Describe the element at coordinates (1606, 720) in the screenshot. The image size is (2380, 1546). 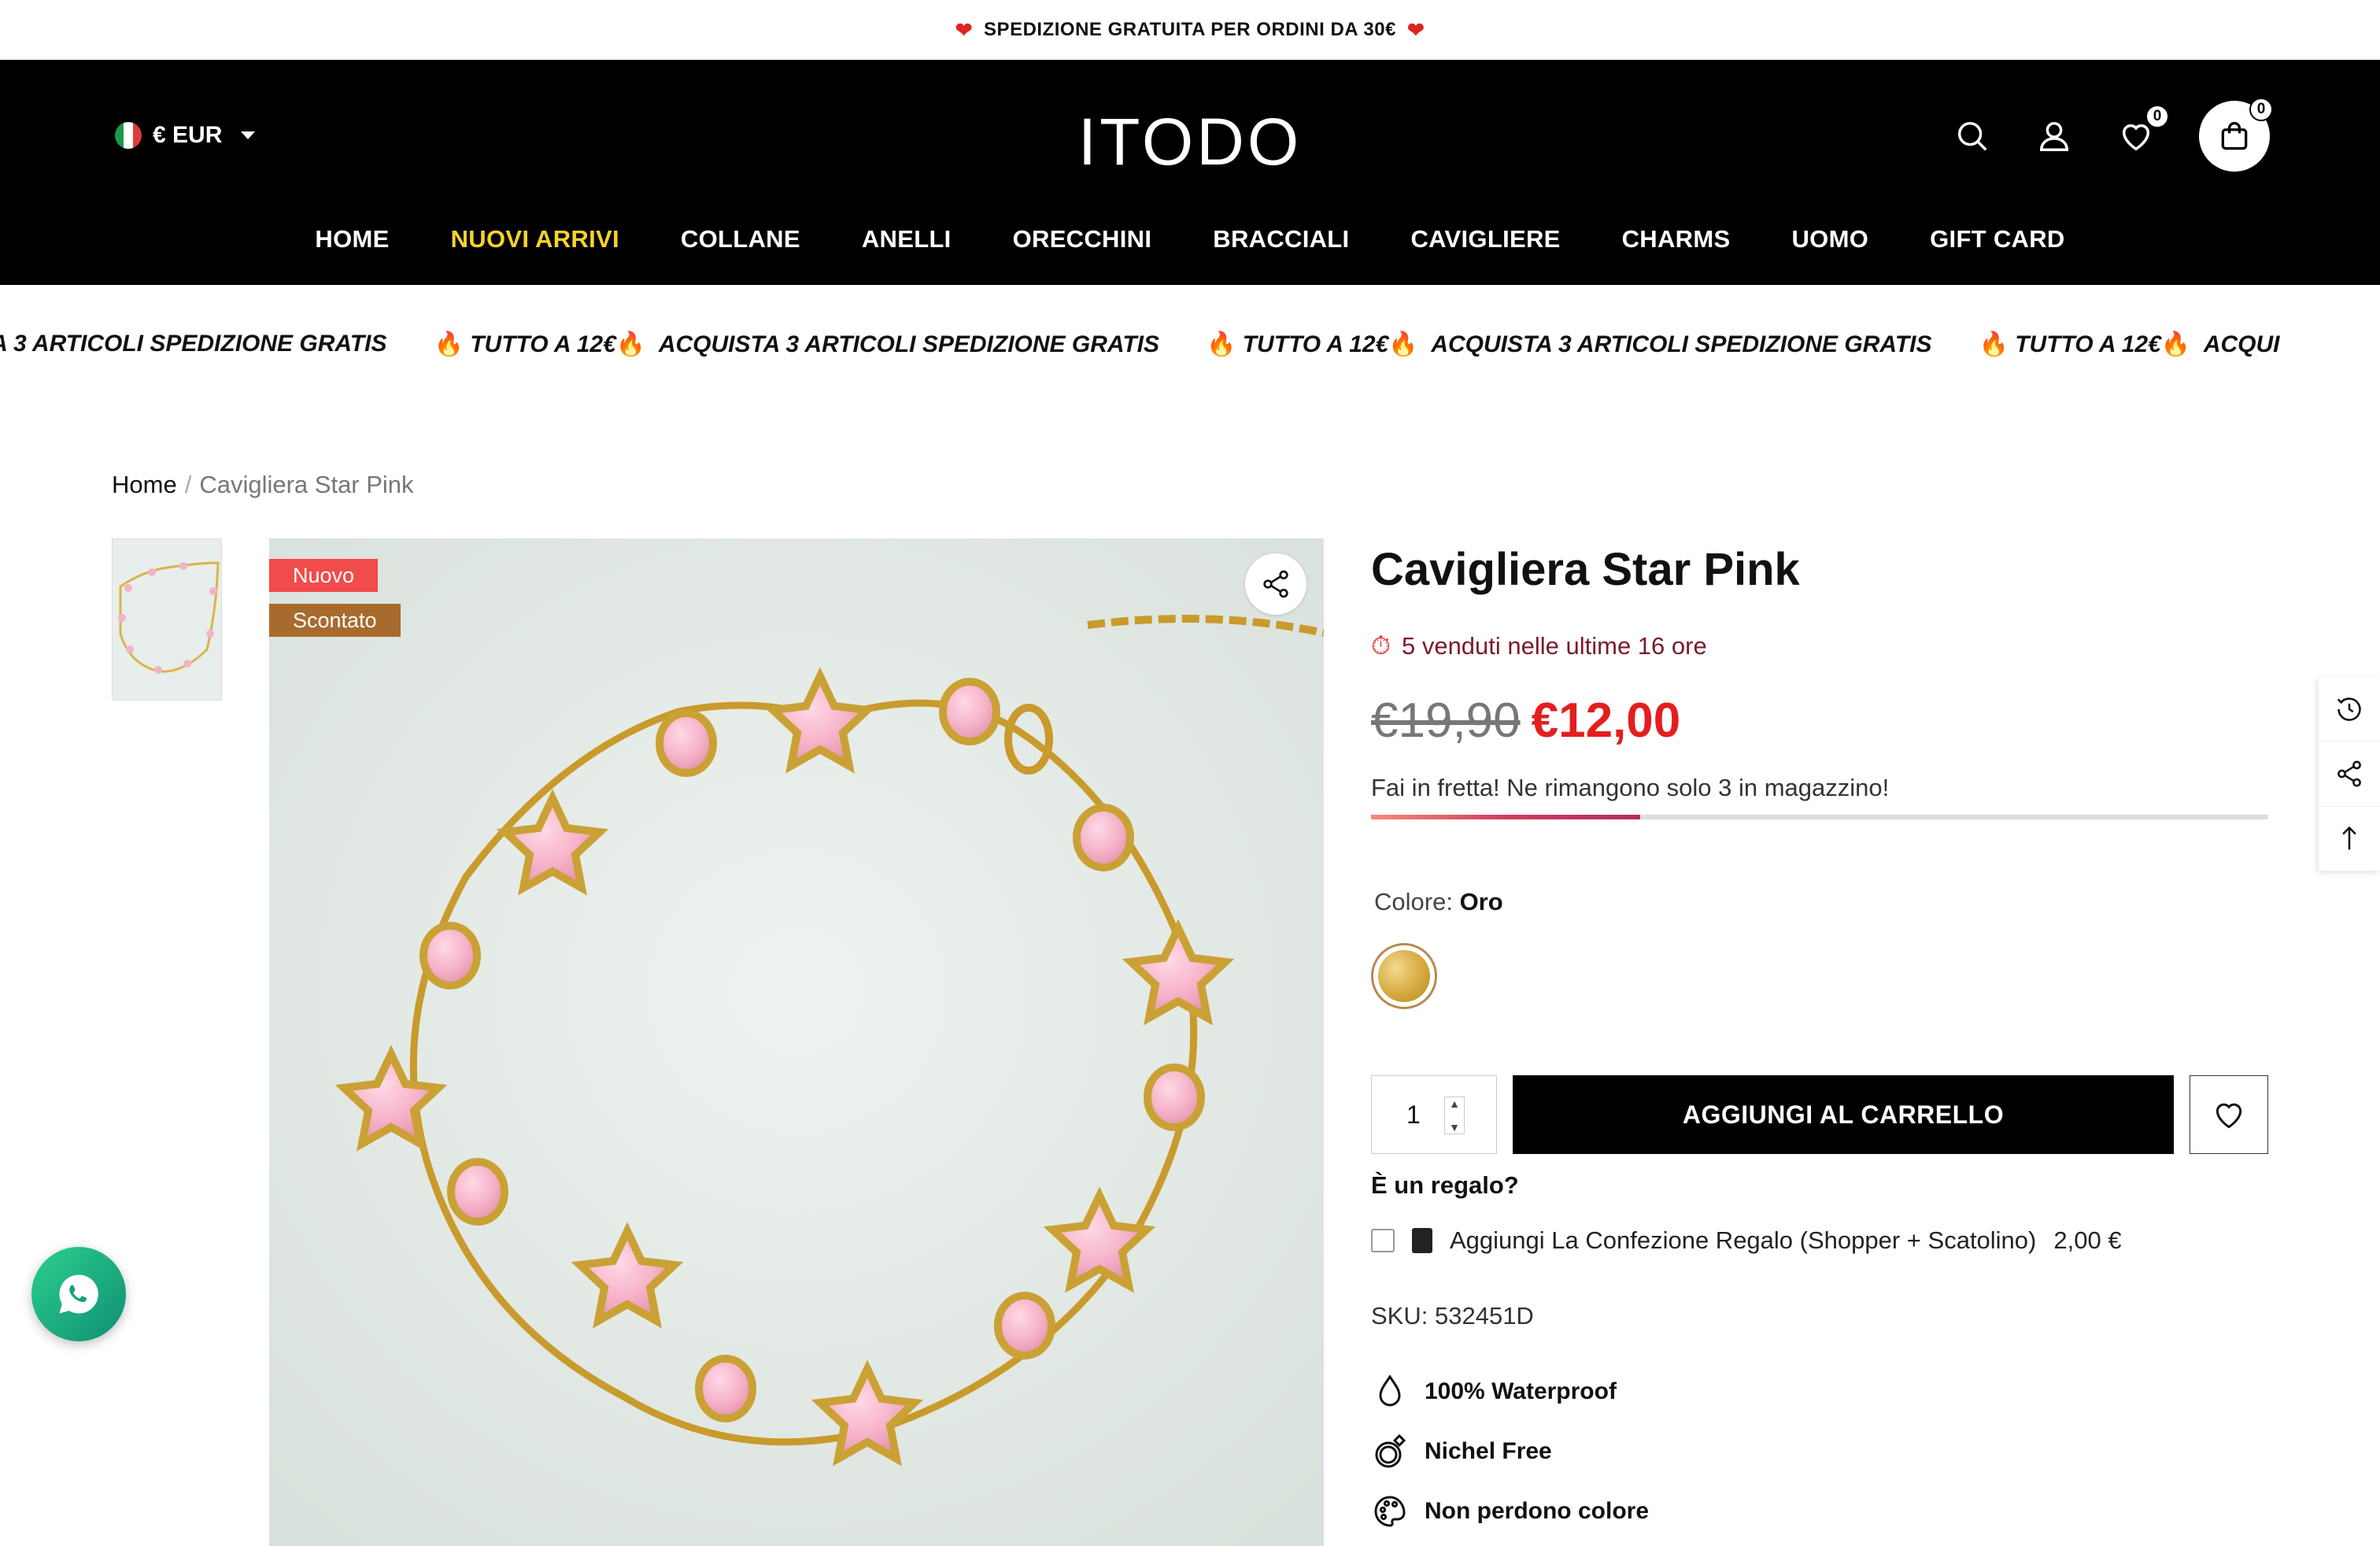
I see `sale-price: €12,00` at that location.